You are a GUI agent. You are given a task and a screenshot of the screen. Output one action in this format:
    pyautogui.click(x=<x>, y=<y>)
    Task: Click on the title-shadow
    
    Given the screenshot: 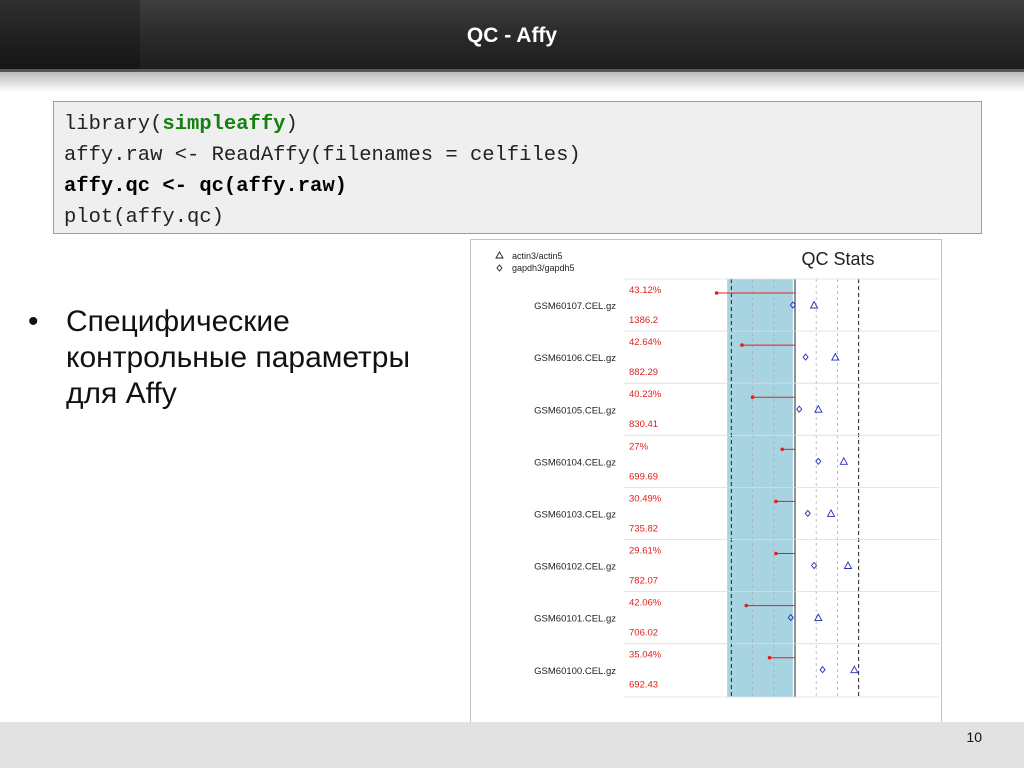 What is the action you would take?
    pyautogui.click(x=512, y=82)
    